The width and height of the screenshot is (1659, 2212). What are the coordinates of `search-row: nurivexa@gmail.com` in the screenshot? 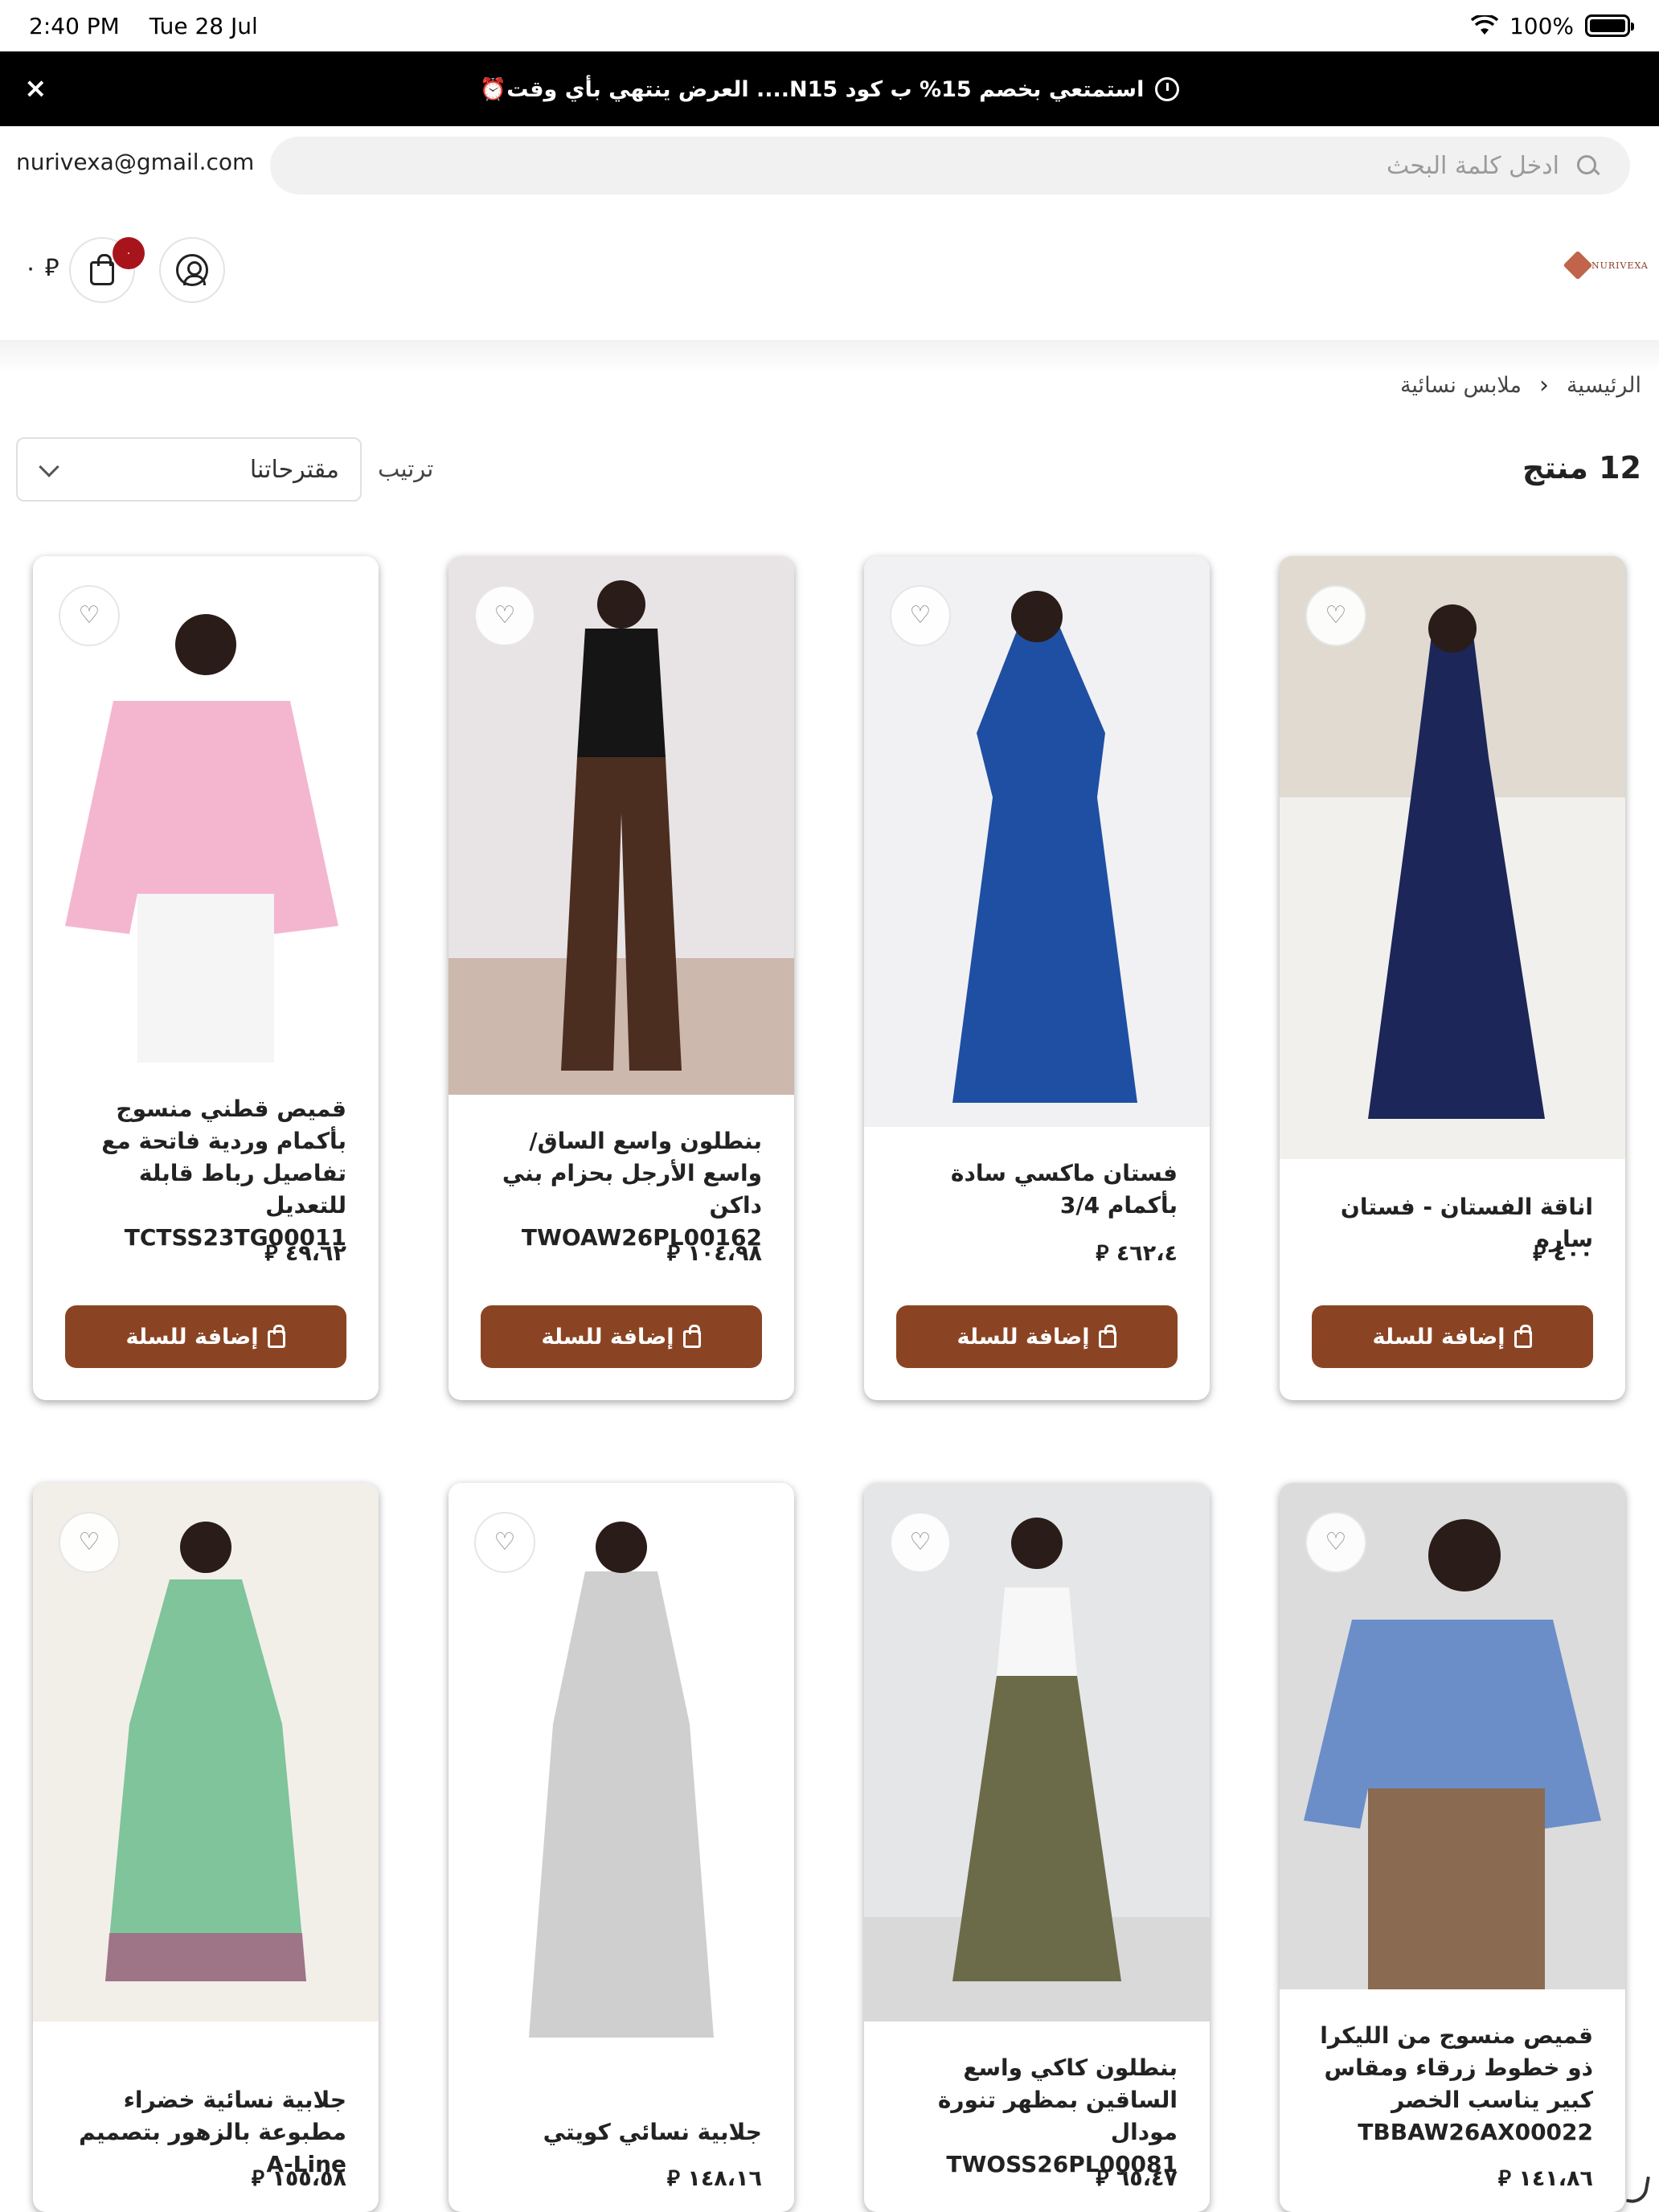 It's located at (829, 164).